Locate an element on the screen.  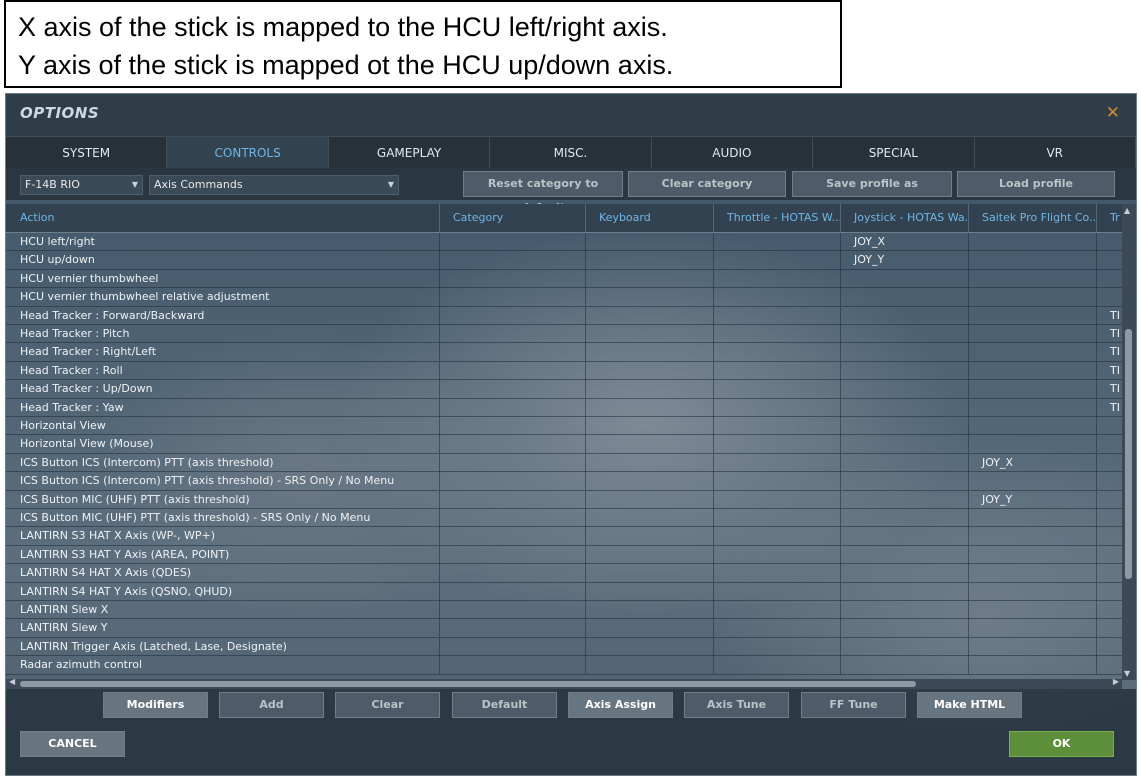
horizontal-scroll-thumb is located at coordinates (468, 684).